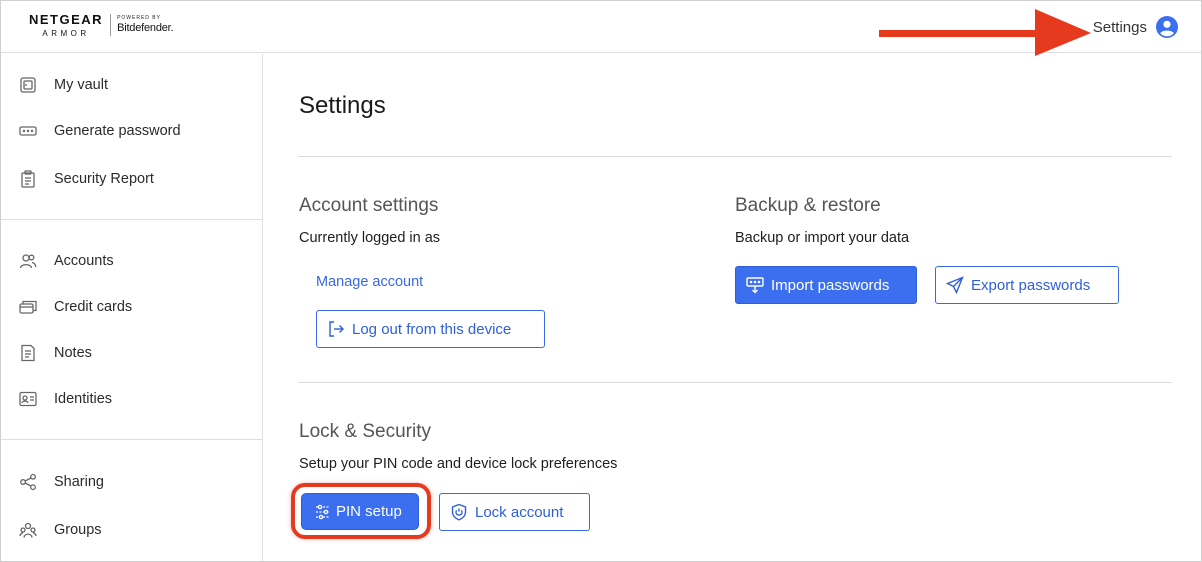 The height and width of the screenshot is (562, 1202). I want to click on logout-icon, so click(336, 329).